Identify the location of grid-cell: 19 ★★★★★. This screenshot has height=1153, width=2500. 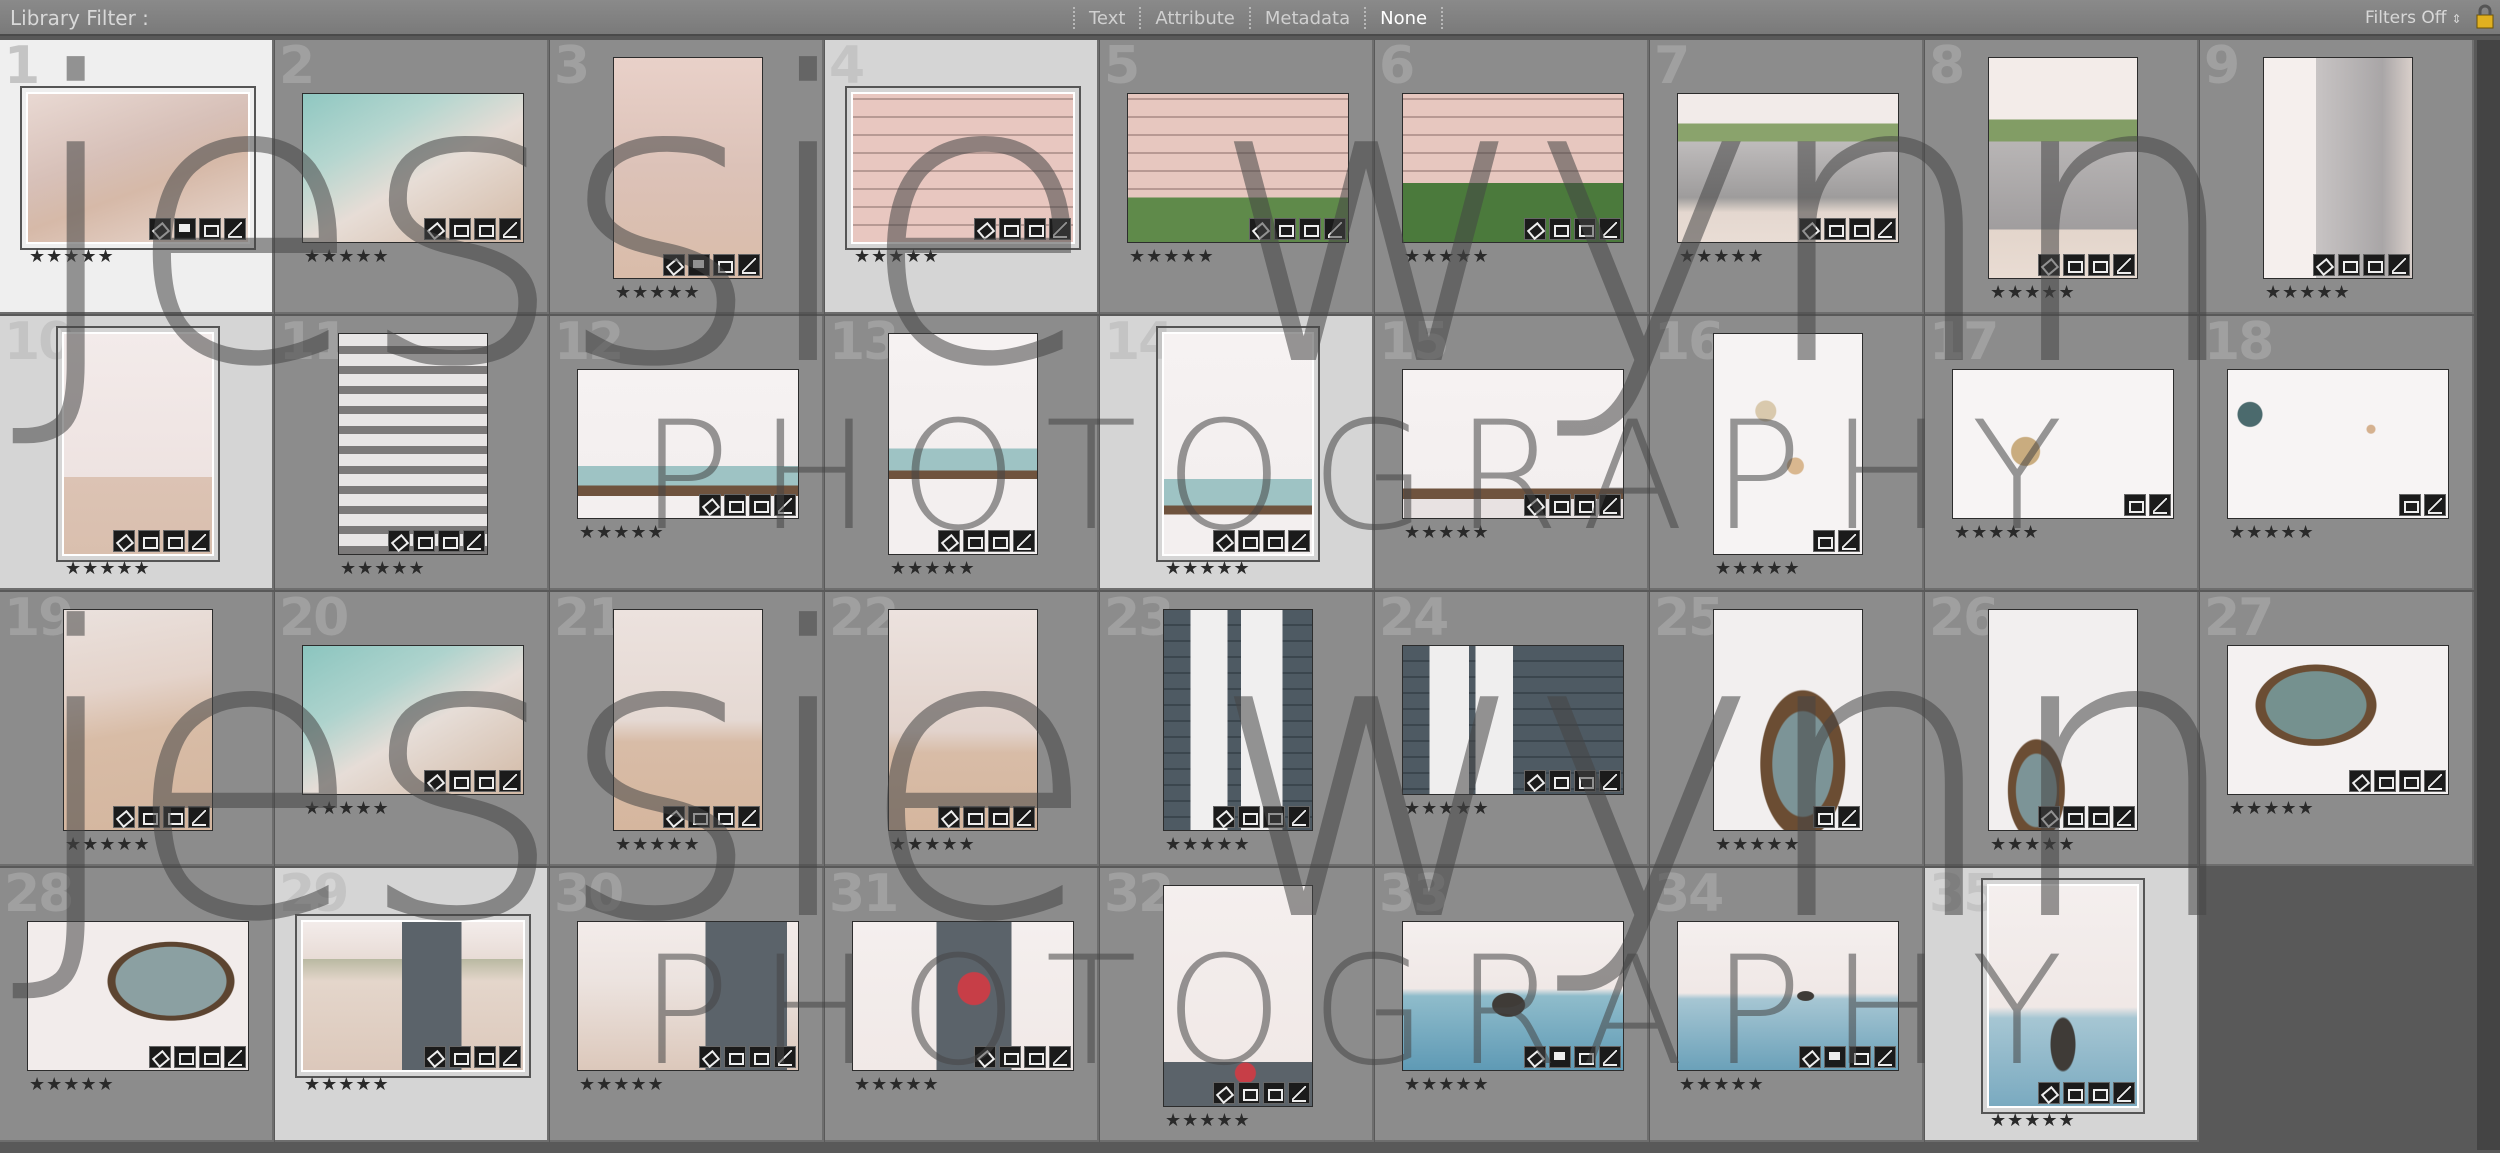
(137, 729).